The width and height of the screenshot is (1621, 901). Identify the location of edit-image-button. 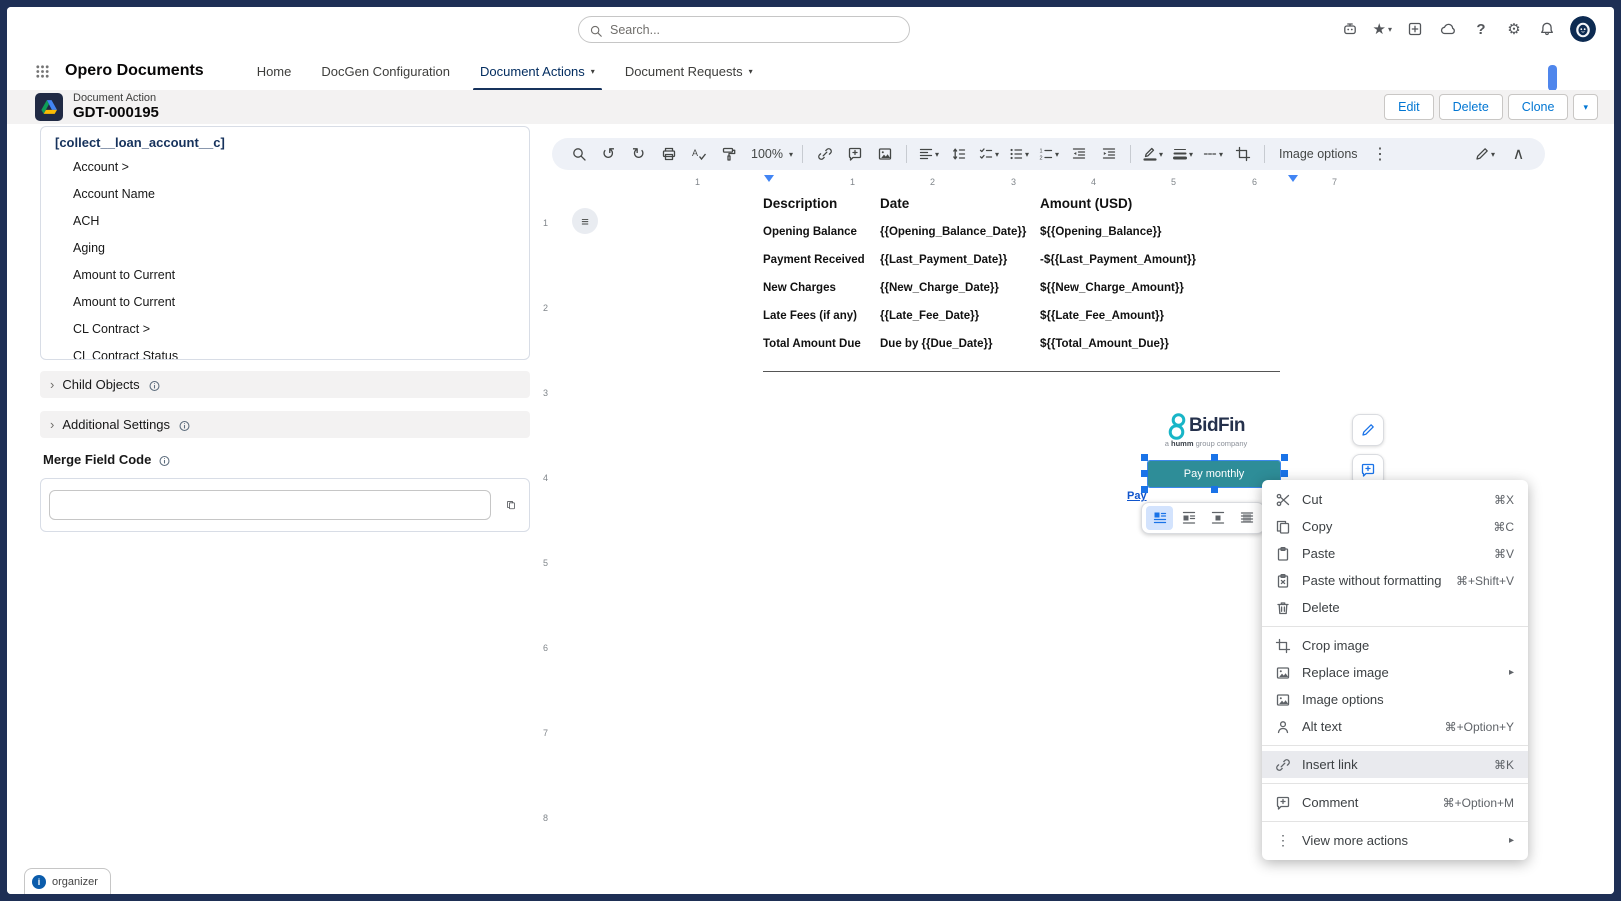
(1368, 430).